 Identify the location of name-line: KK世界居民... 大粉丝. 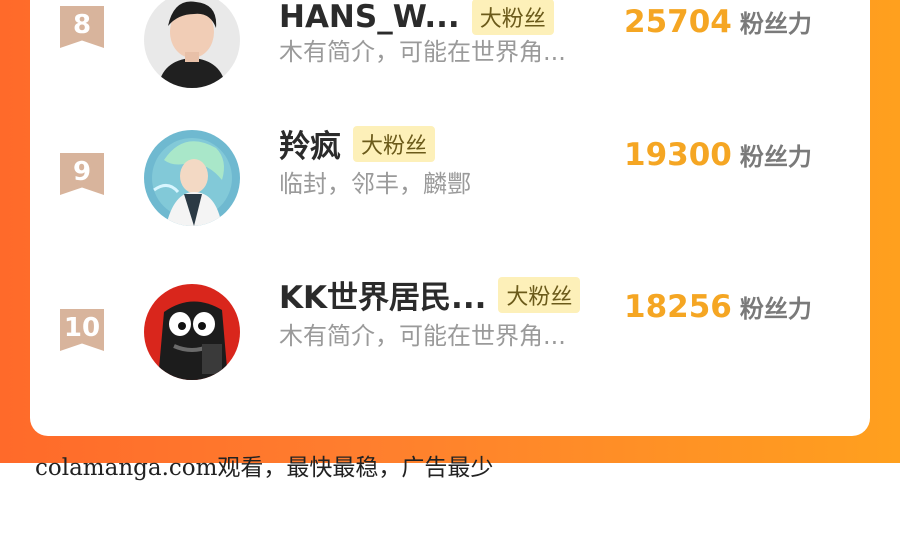
(430, 294).